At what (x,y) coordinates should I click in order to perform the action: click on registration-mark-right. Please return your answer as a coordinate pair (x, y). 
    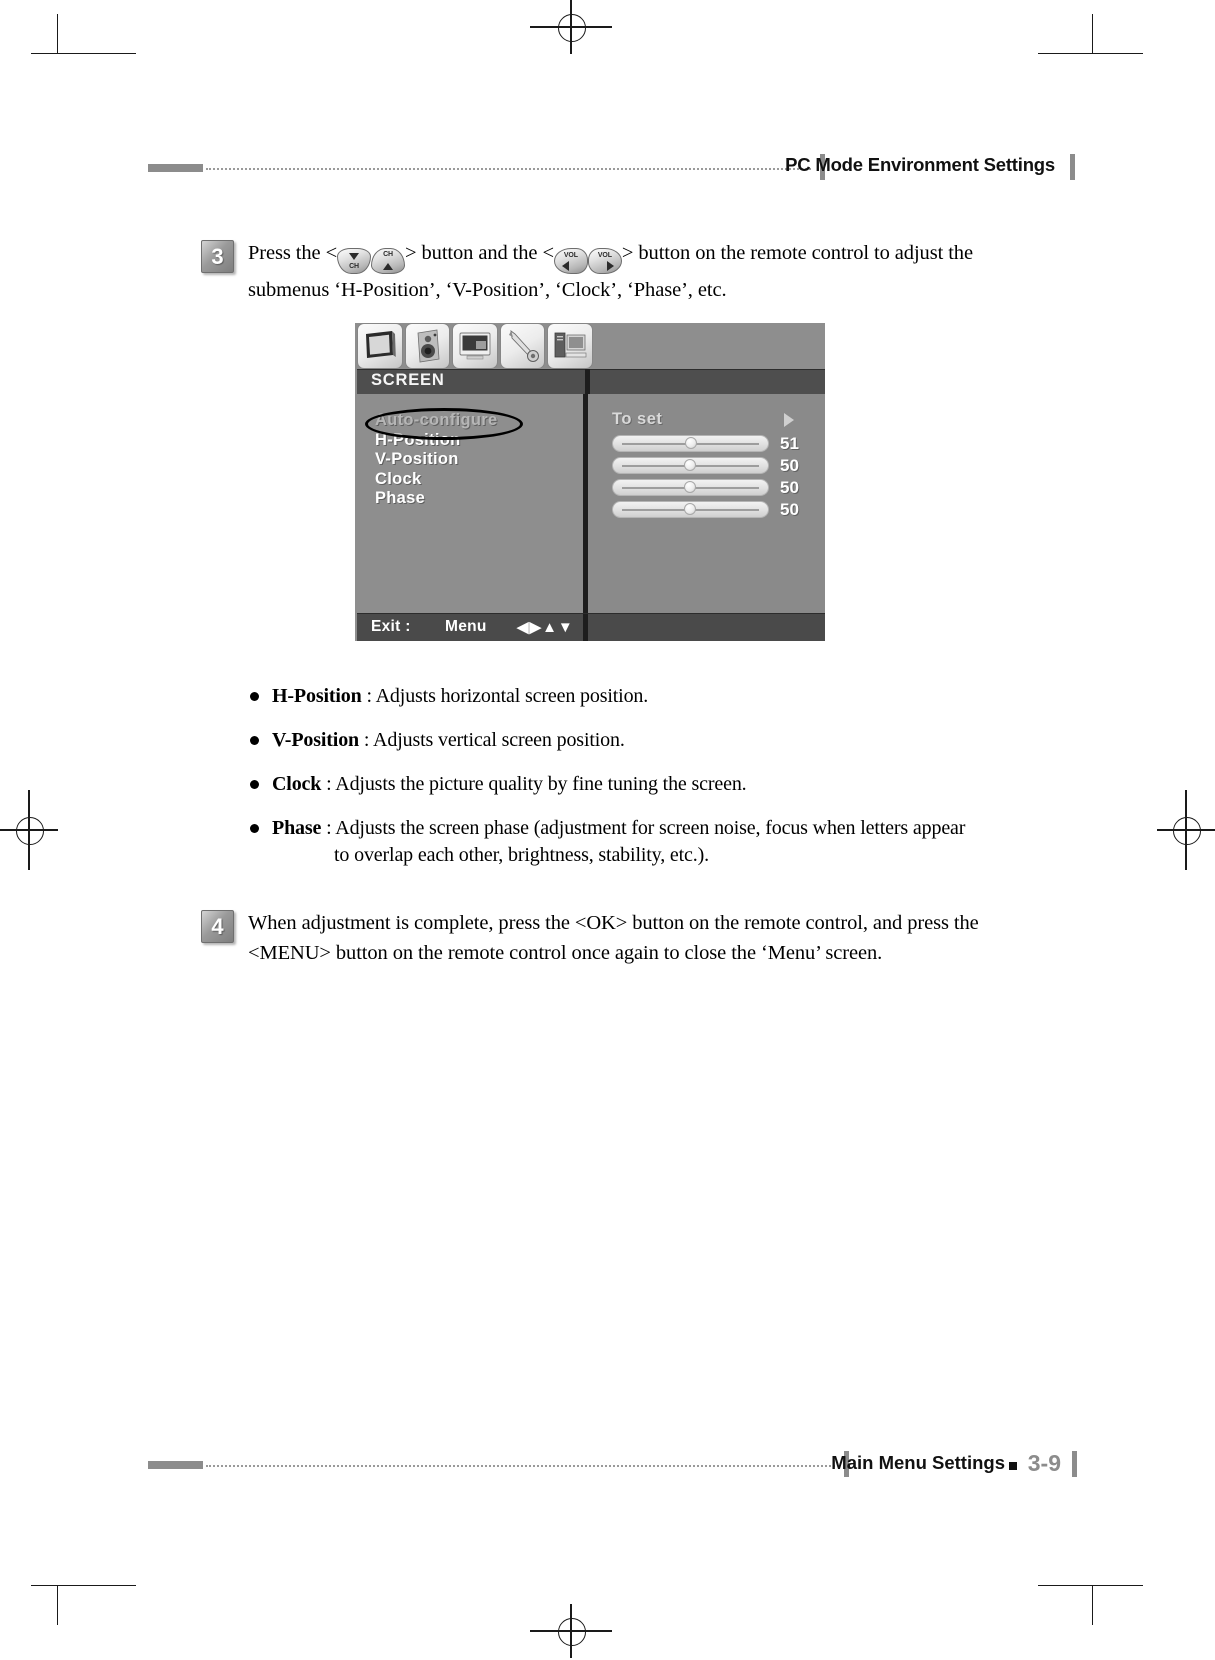
    Looking at the image, I should click on (1186, 830).